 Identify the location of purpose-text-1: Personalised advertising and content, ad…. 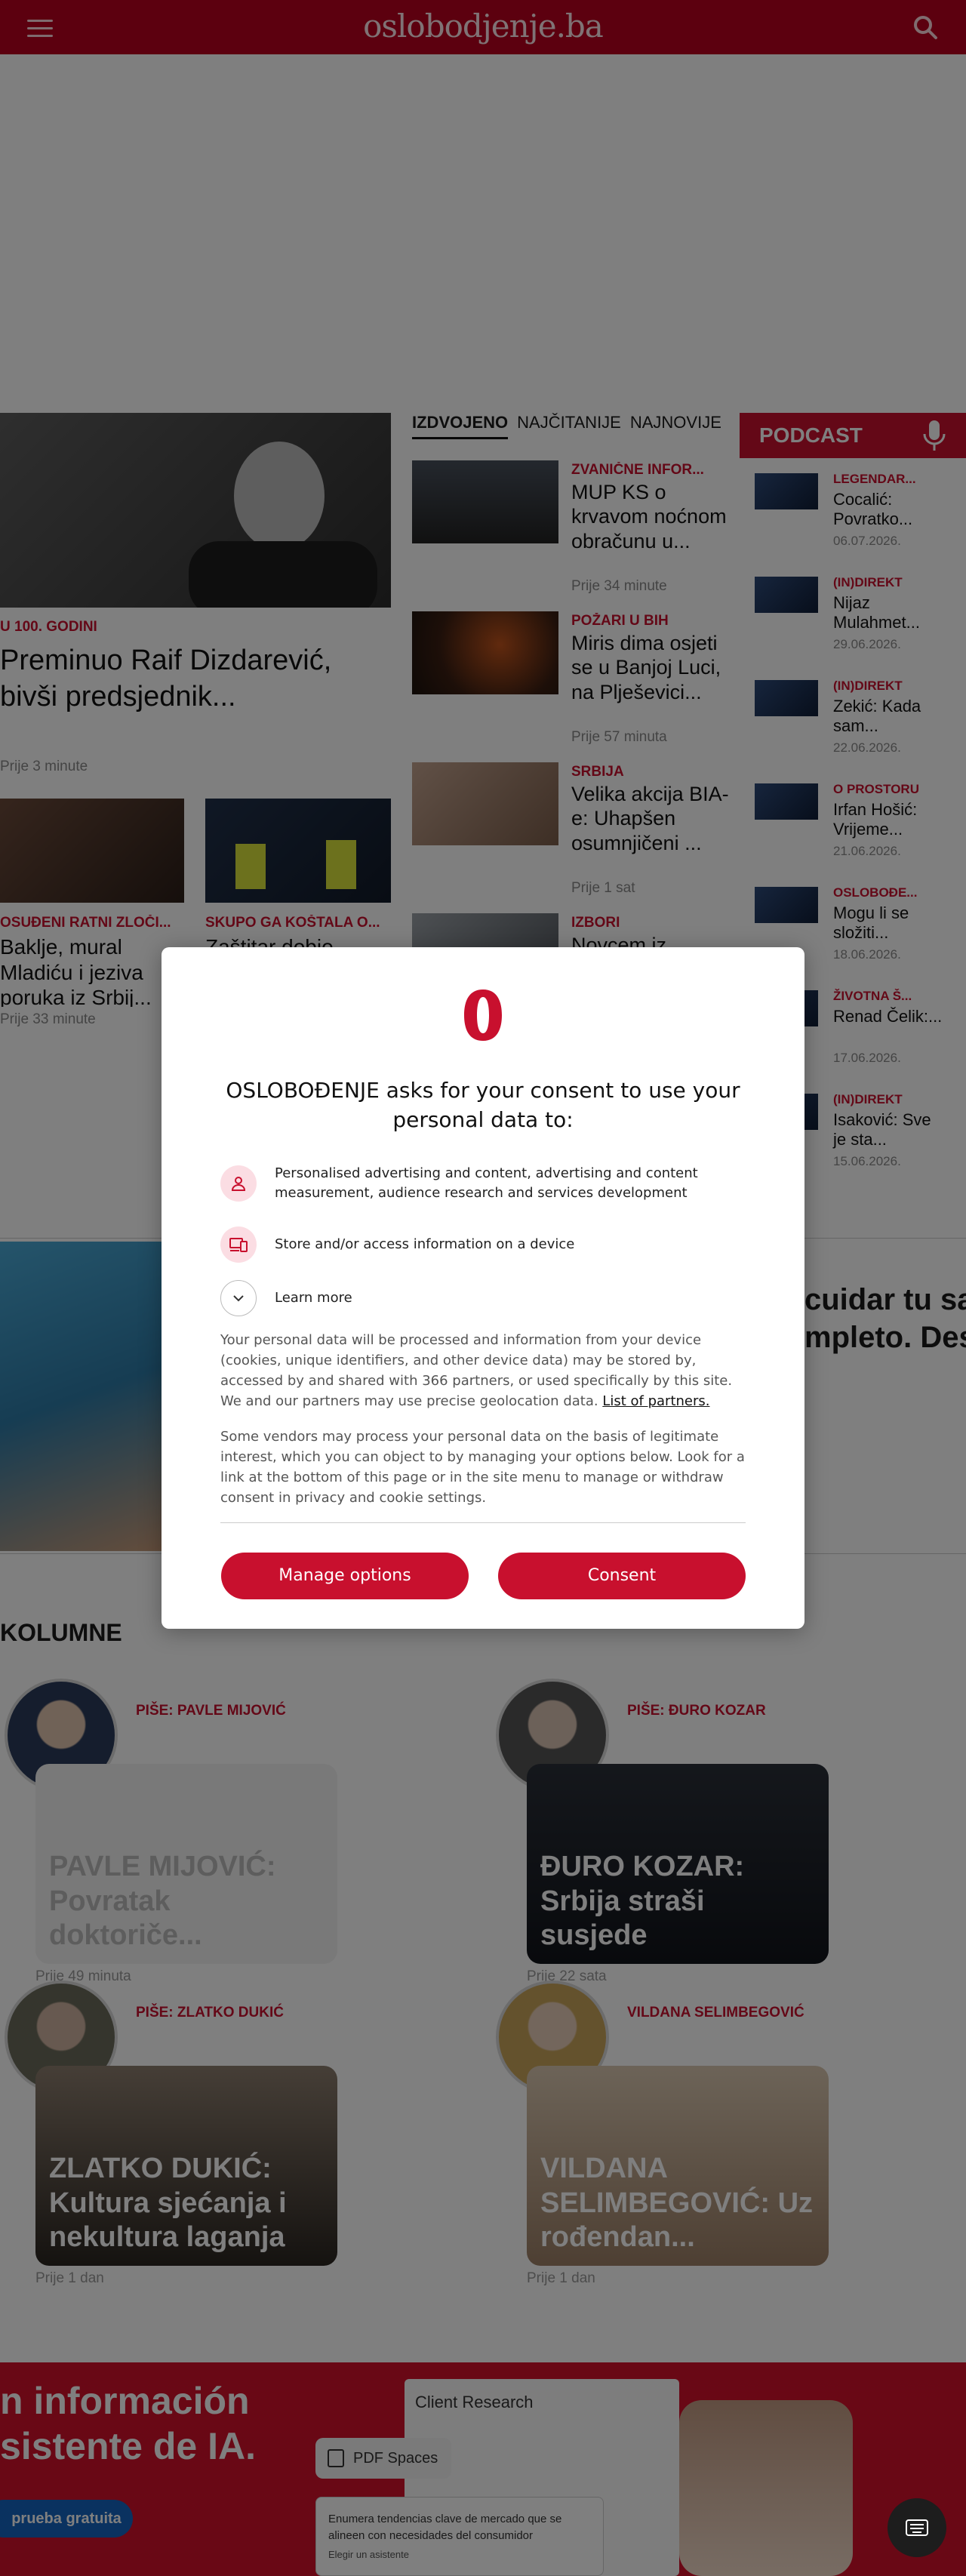
(486, 1183).